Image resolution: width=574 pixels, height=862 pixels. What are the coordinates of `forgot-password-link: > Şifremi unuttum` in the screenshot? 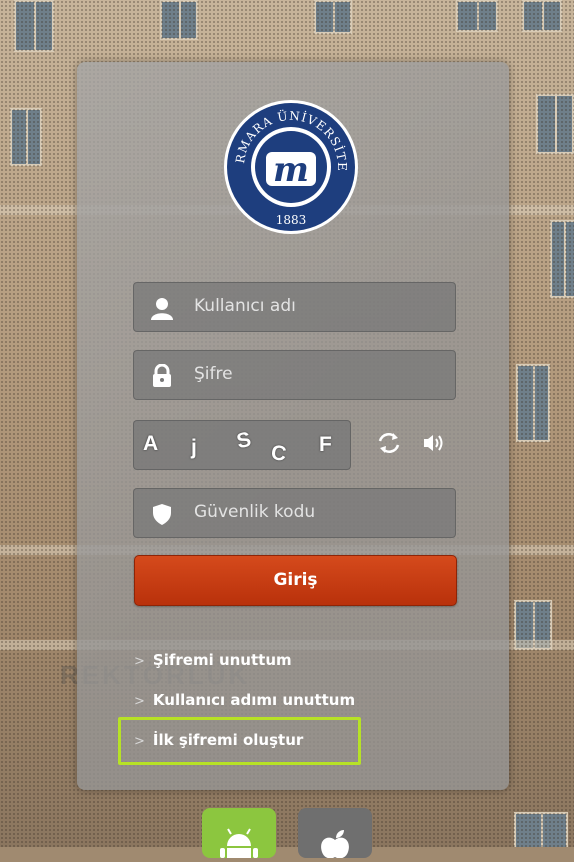 It's located at (213, 660).